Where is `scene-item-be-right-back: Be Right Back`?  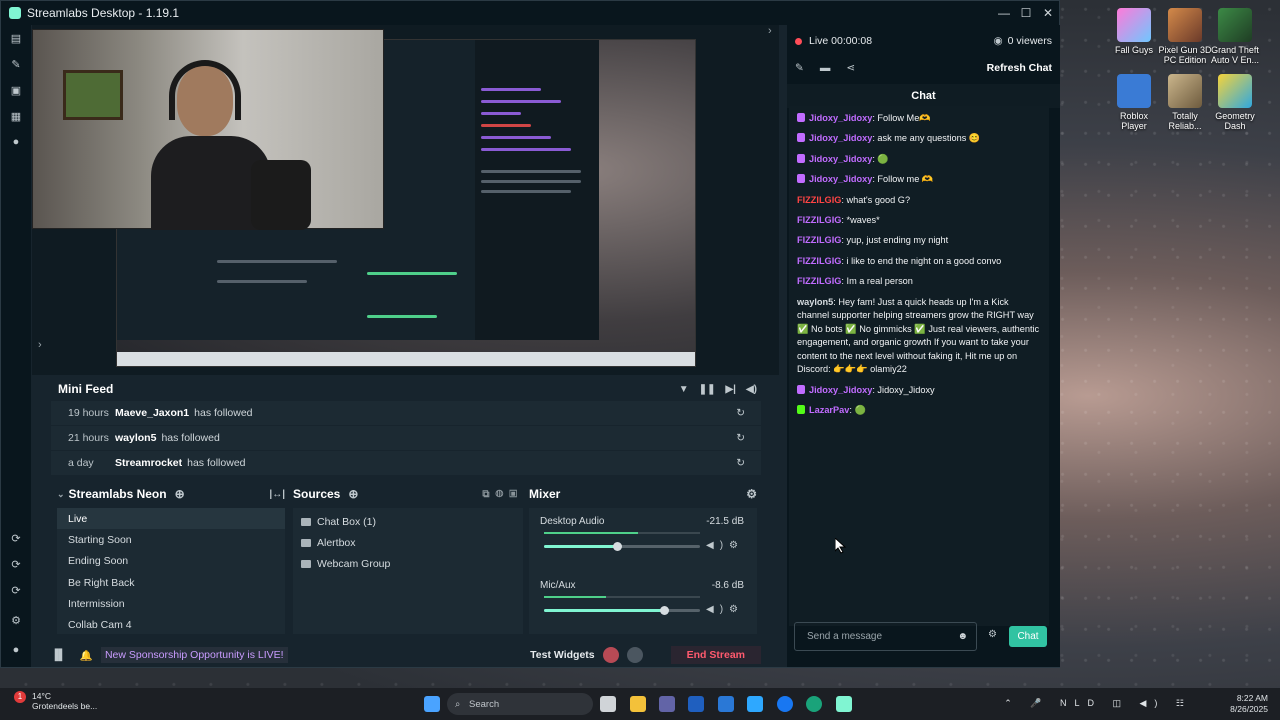 scene-item-be-right-back: Be Right Back is located at coordinates (171, 582).